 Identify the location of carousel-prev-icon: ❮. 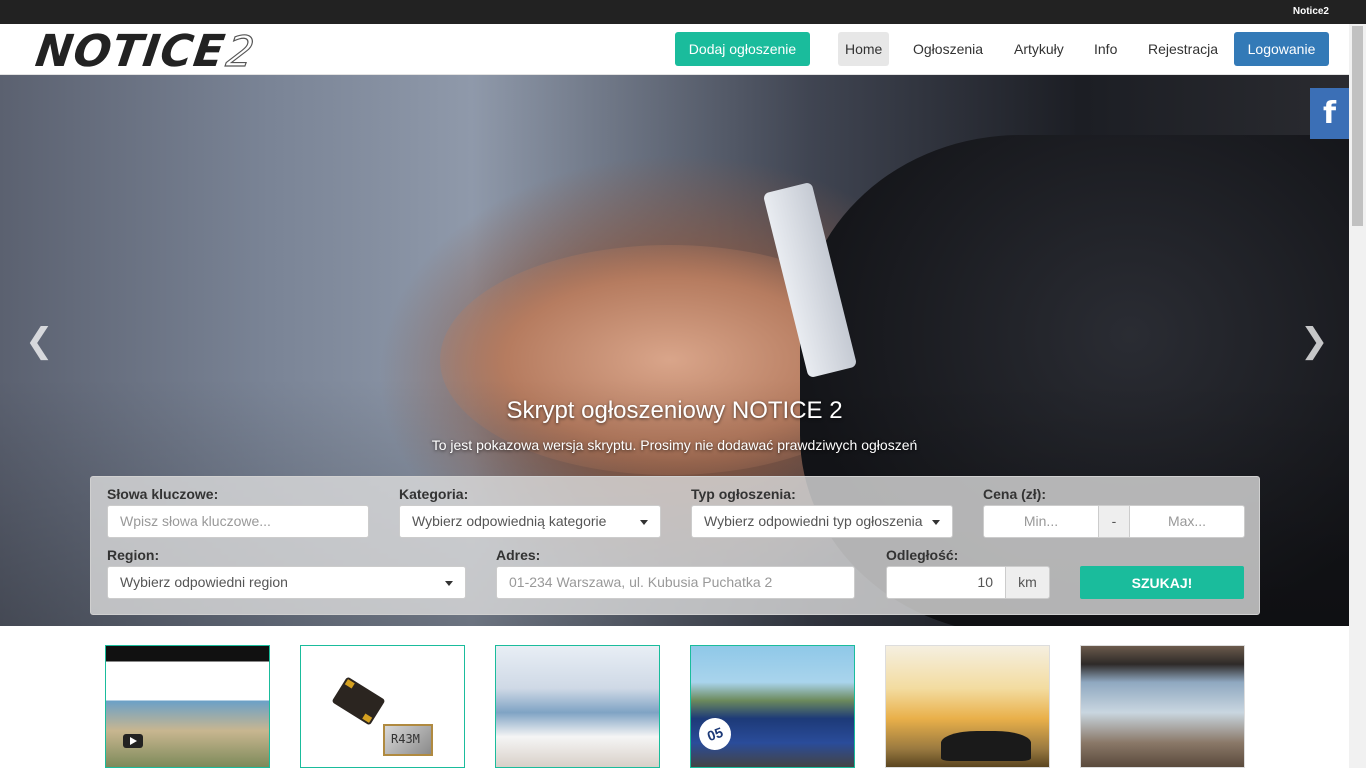
(39, 341).